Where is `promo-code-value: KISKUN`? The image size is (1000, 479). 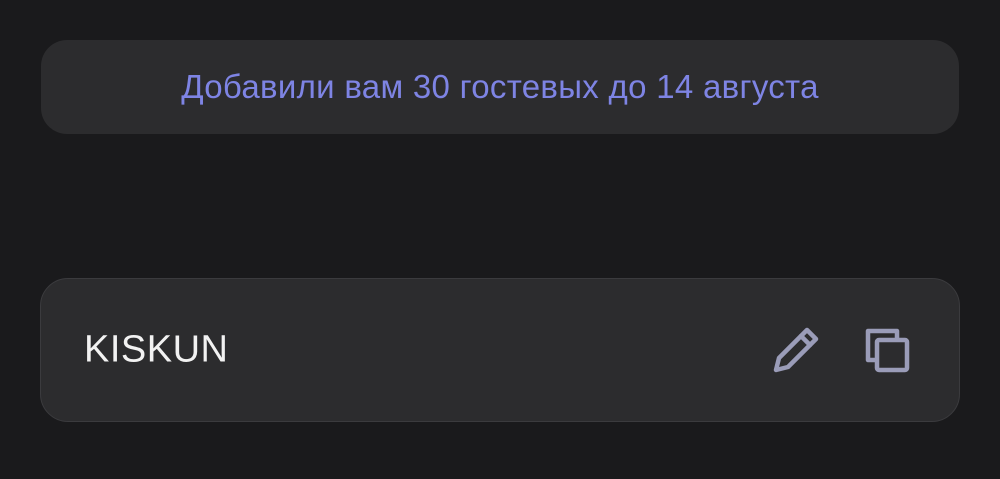 promo-code-value: KISKUN is located at coordinates (156, 349).